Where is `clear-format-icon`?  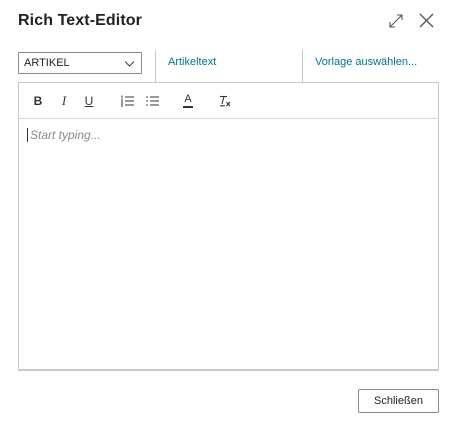
clear-format-icon is located at coordinates (225, 101).